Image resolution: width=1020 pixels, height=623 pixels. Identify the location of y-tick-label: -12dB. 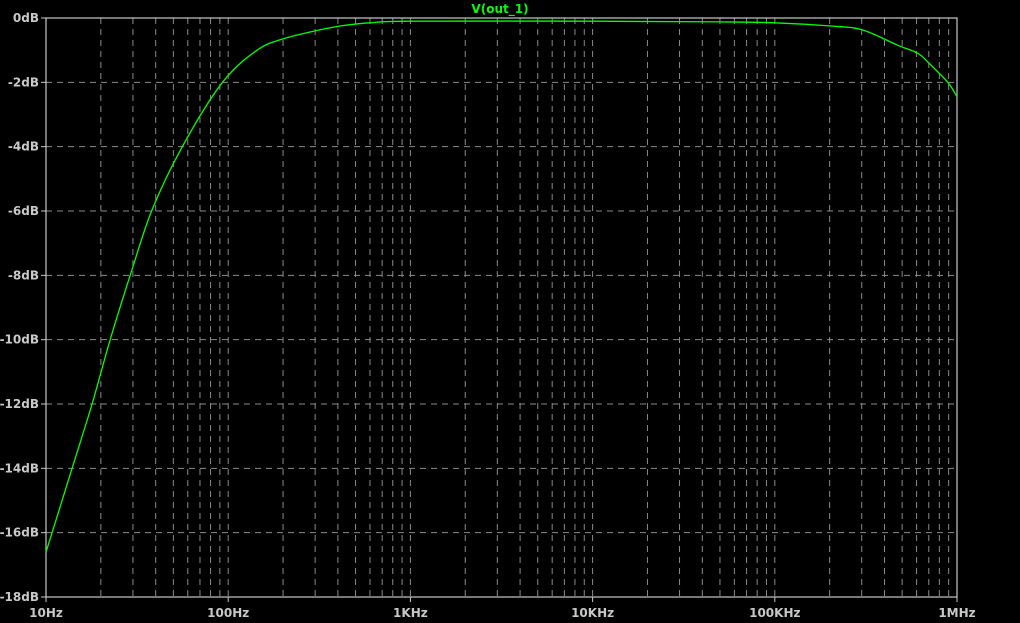
(19, 404).